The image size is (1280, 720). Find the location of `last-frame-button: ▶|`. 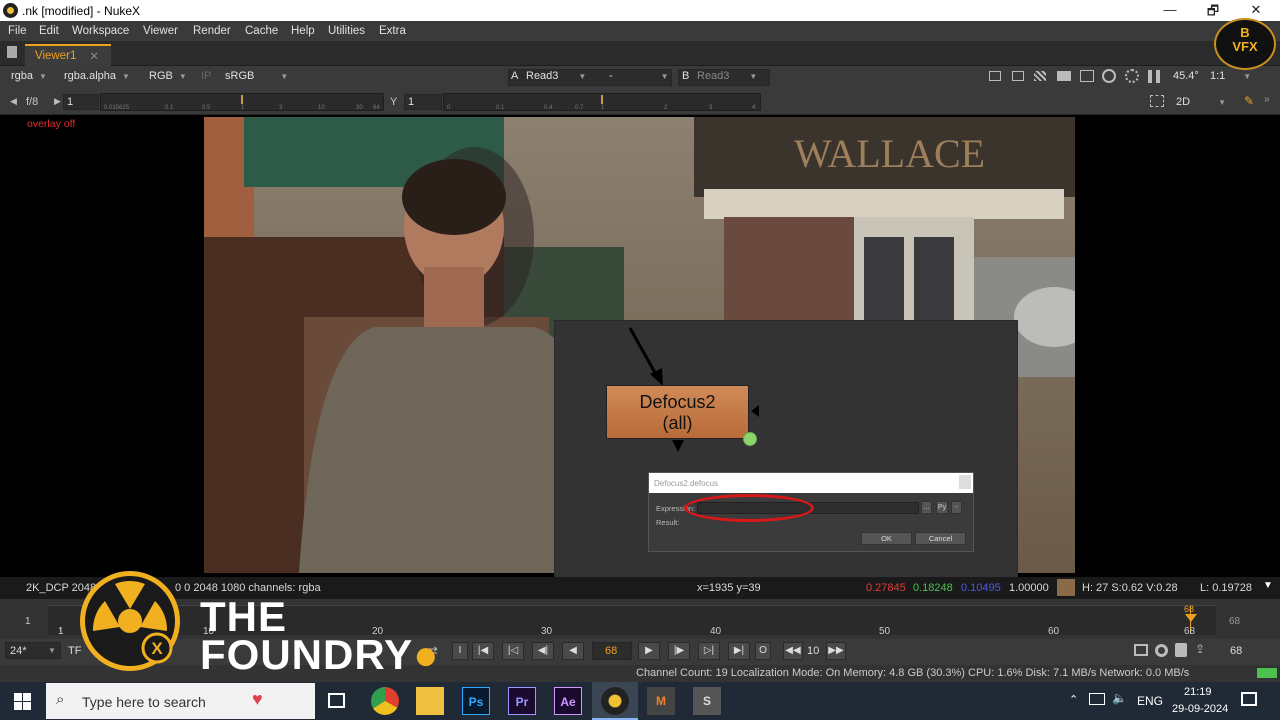

last-frame-button: ▶| is located at coordinates (739, 651).